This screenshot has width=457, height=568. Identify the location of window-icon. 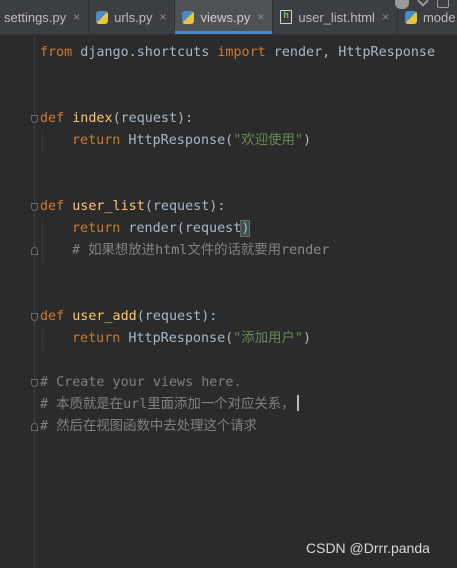
(443, 4).